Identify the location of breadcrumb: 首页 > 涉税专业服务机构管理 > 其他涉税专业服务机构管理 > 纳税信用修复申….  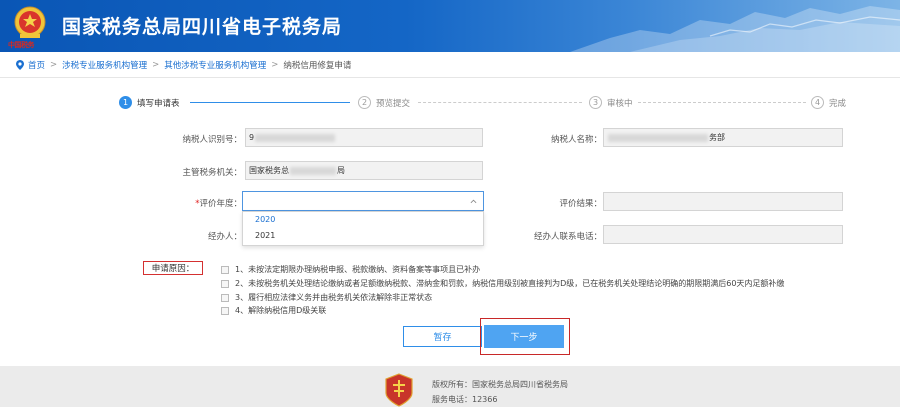
(450, 65).